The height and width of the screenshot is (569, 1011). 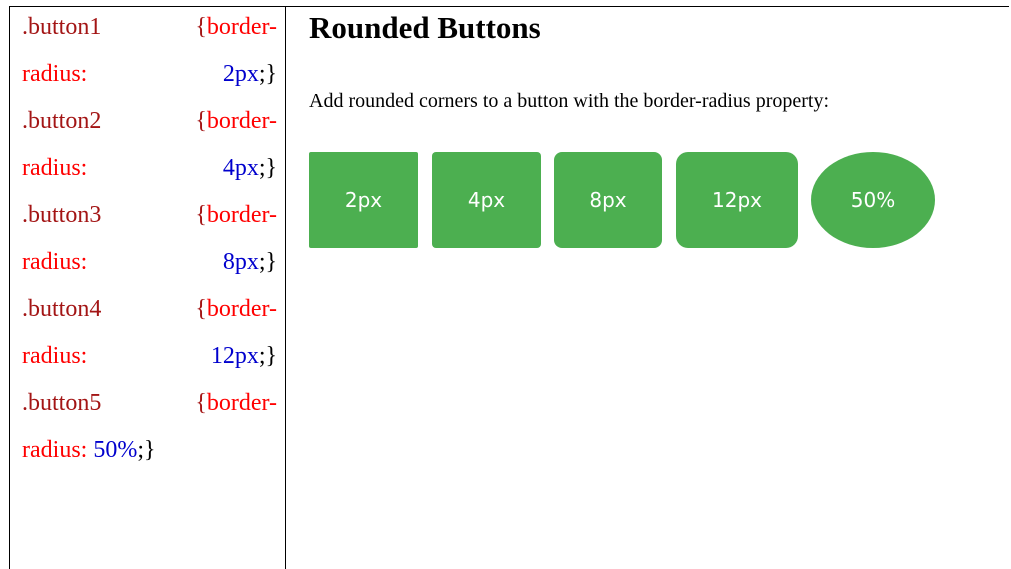 What do you see at coordinates (62, 309) in the screenshot?
I see `css-selector: .button4` at bounding box center [62, 309].